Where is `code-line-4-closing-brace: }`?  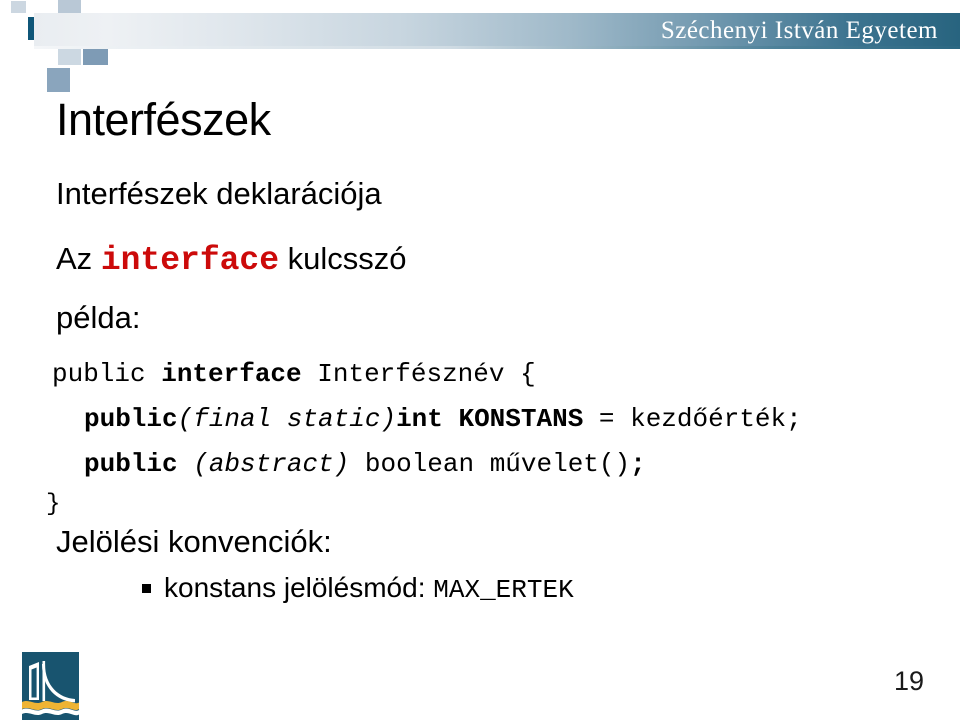 code-line-4-closing-brace: } is located at coordinates (53, 504).